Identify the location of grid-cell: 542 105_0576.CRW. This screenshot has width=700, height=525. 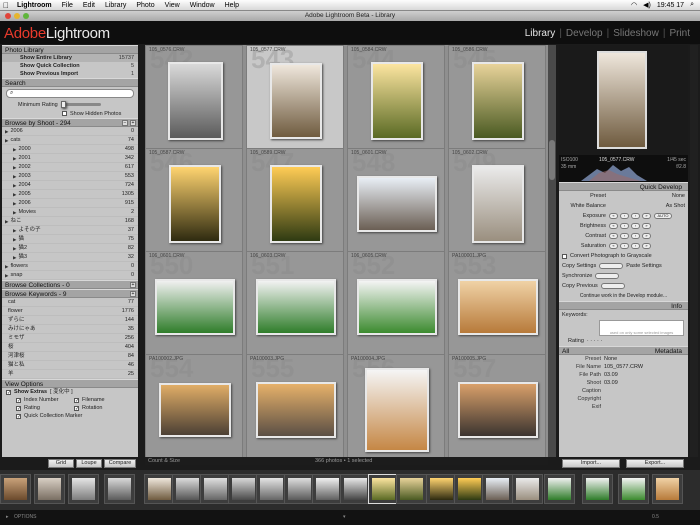
(194, 97).